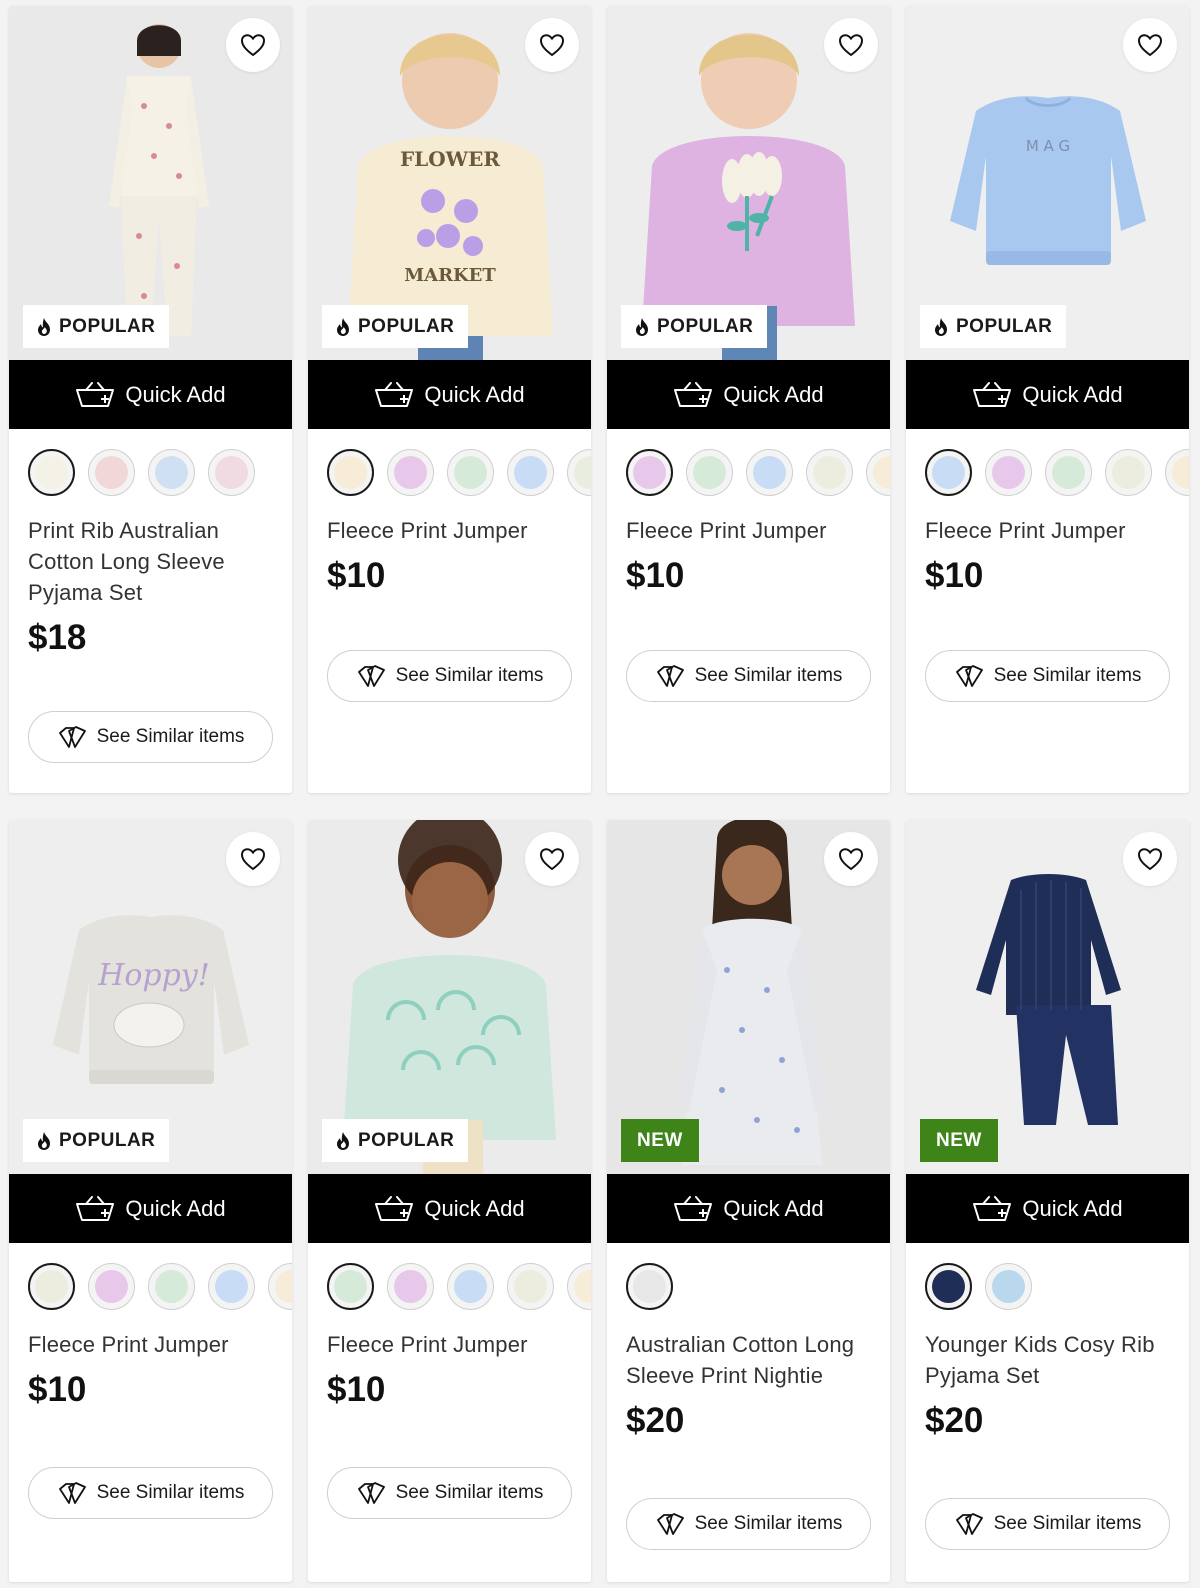  Describe the element at coordinates (1047, 183) in the screenshot. I see `product-image: M A G POPULAR` at that location.